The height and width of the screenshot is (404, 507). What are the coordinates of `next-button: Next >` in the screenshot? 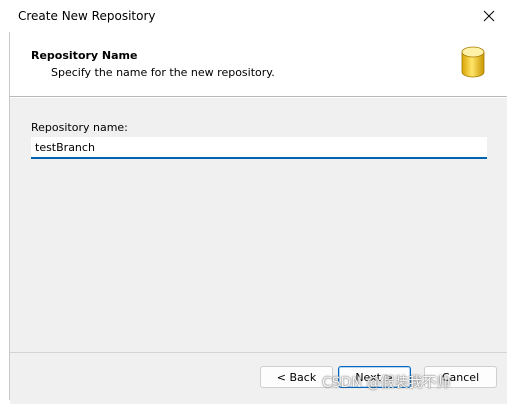 It's located at (374, 377).